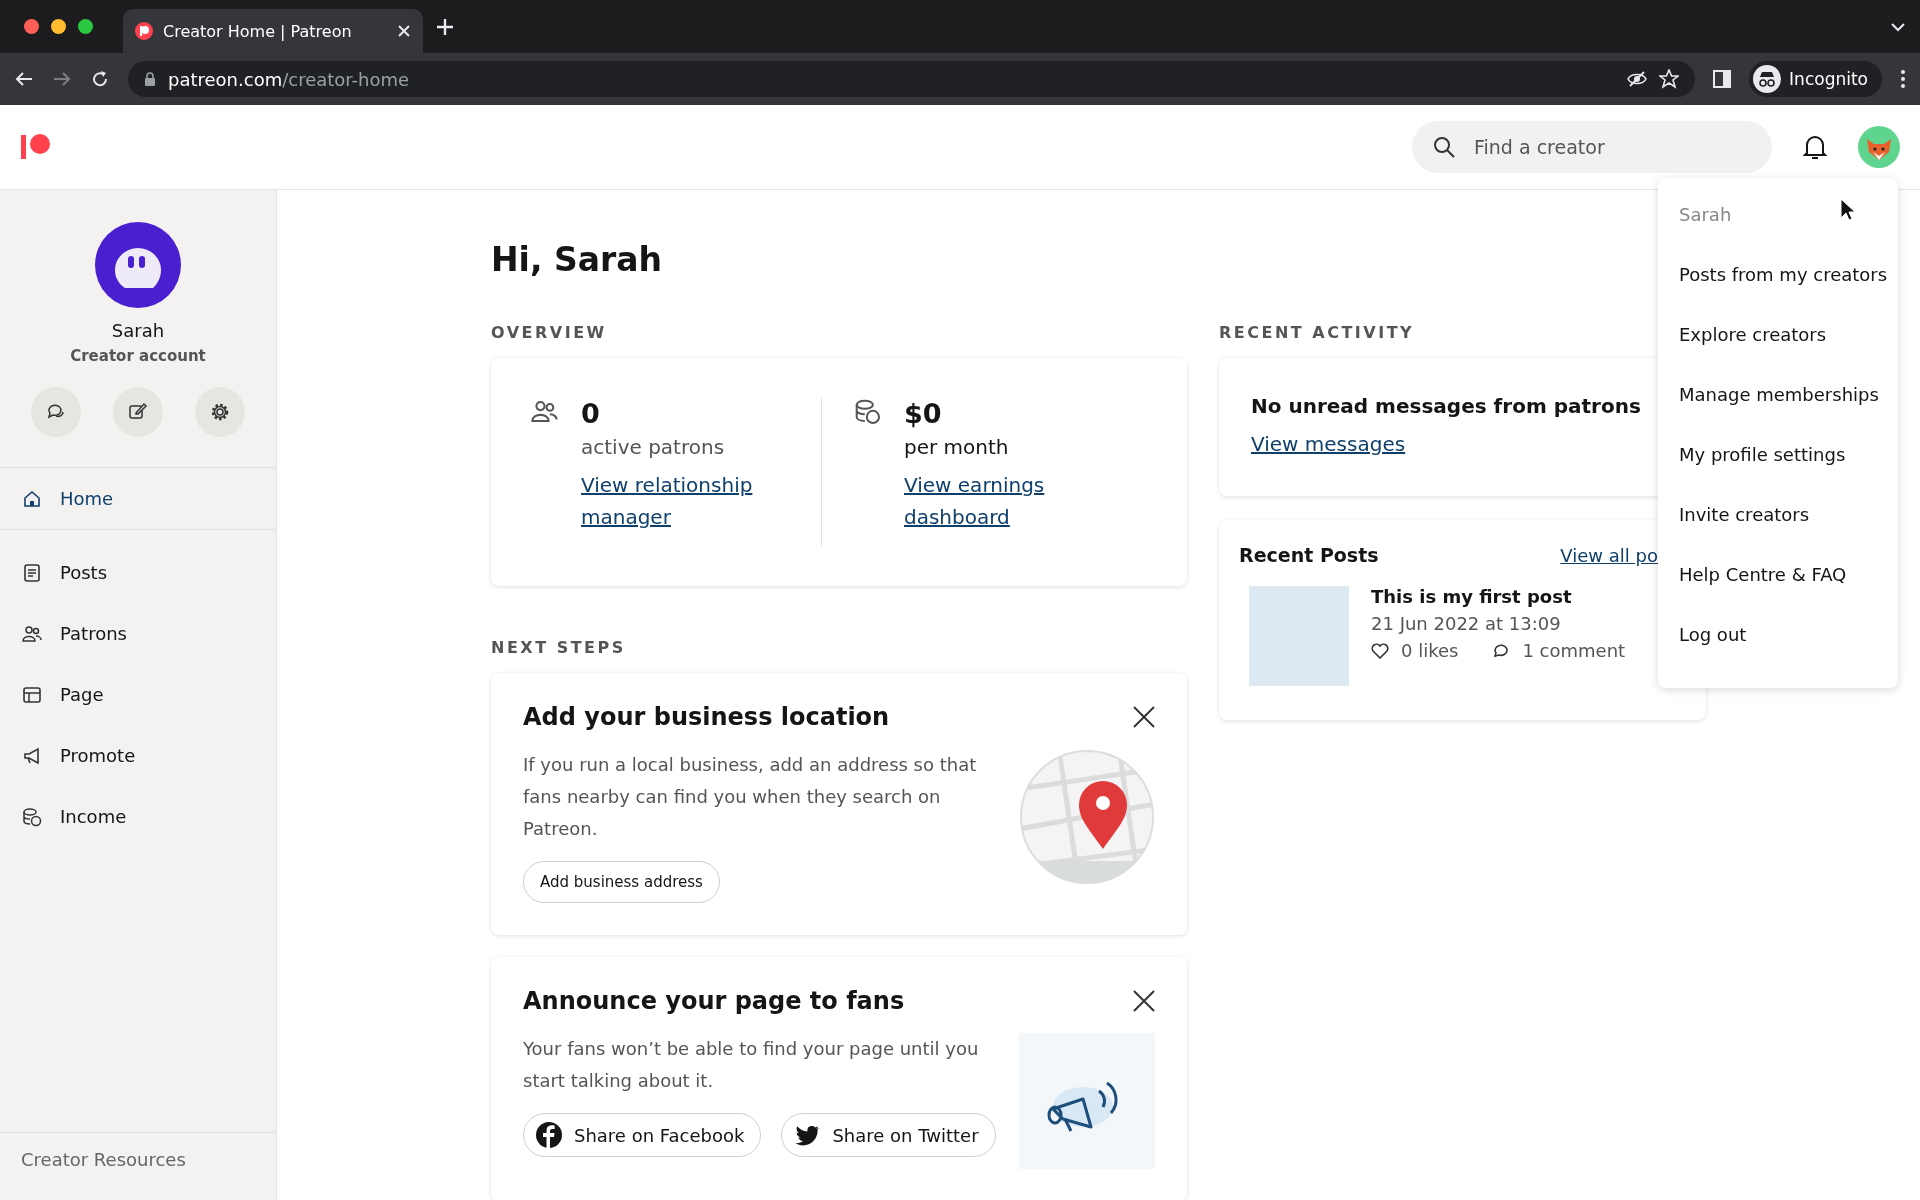 The width and height of the screenshot is (1920, 1200). What do you see at coordinates (138, 499) in the screenshot?
I see `nav-item: Home` at bounding box center [138, 499].